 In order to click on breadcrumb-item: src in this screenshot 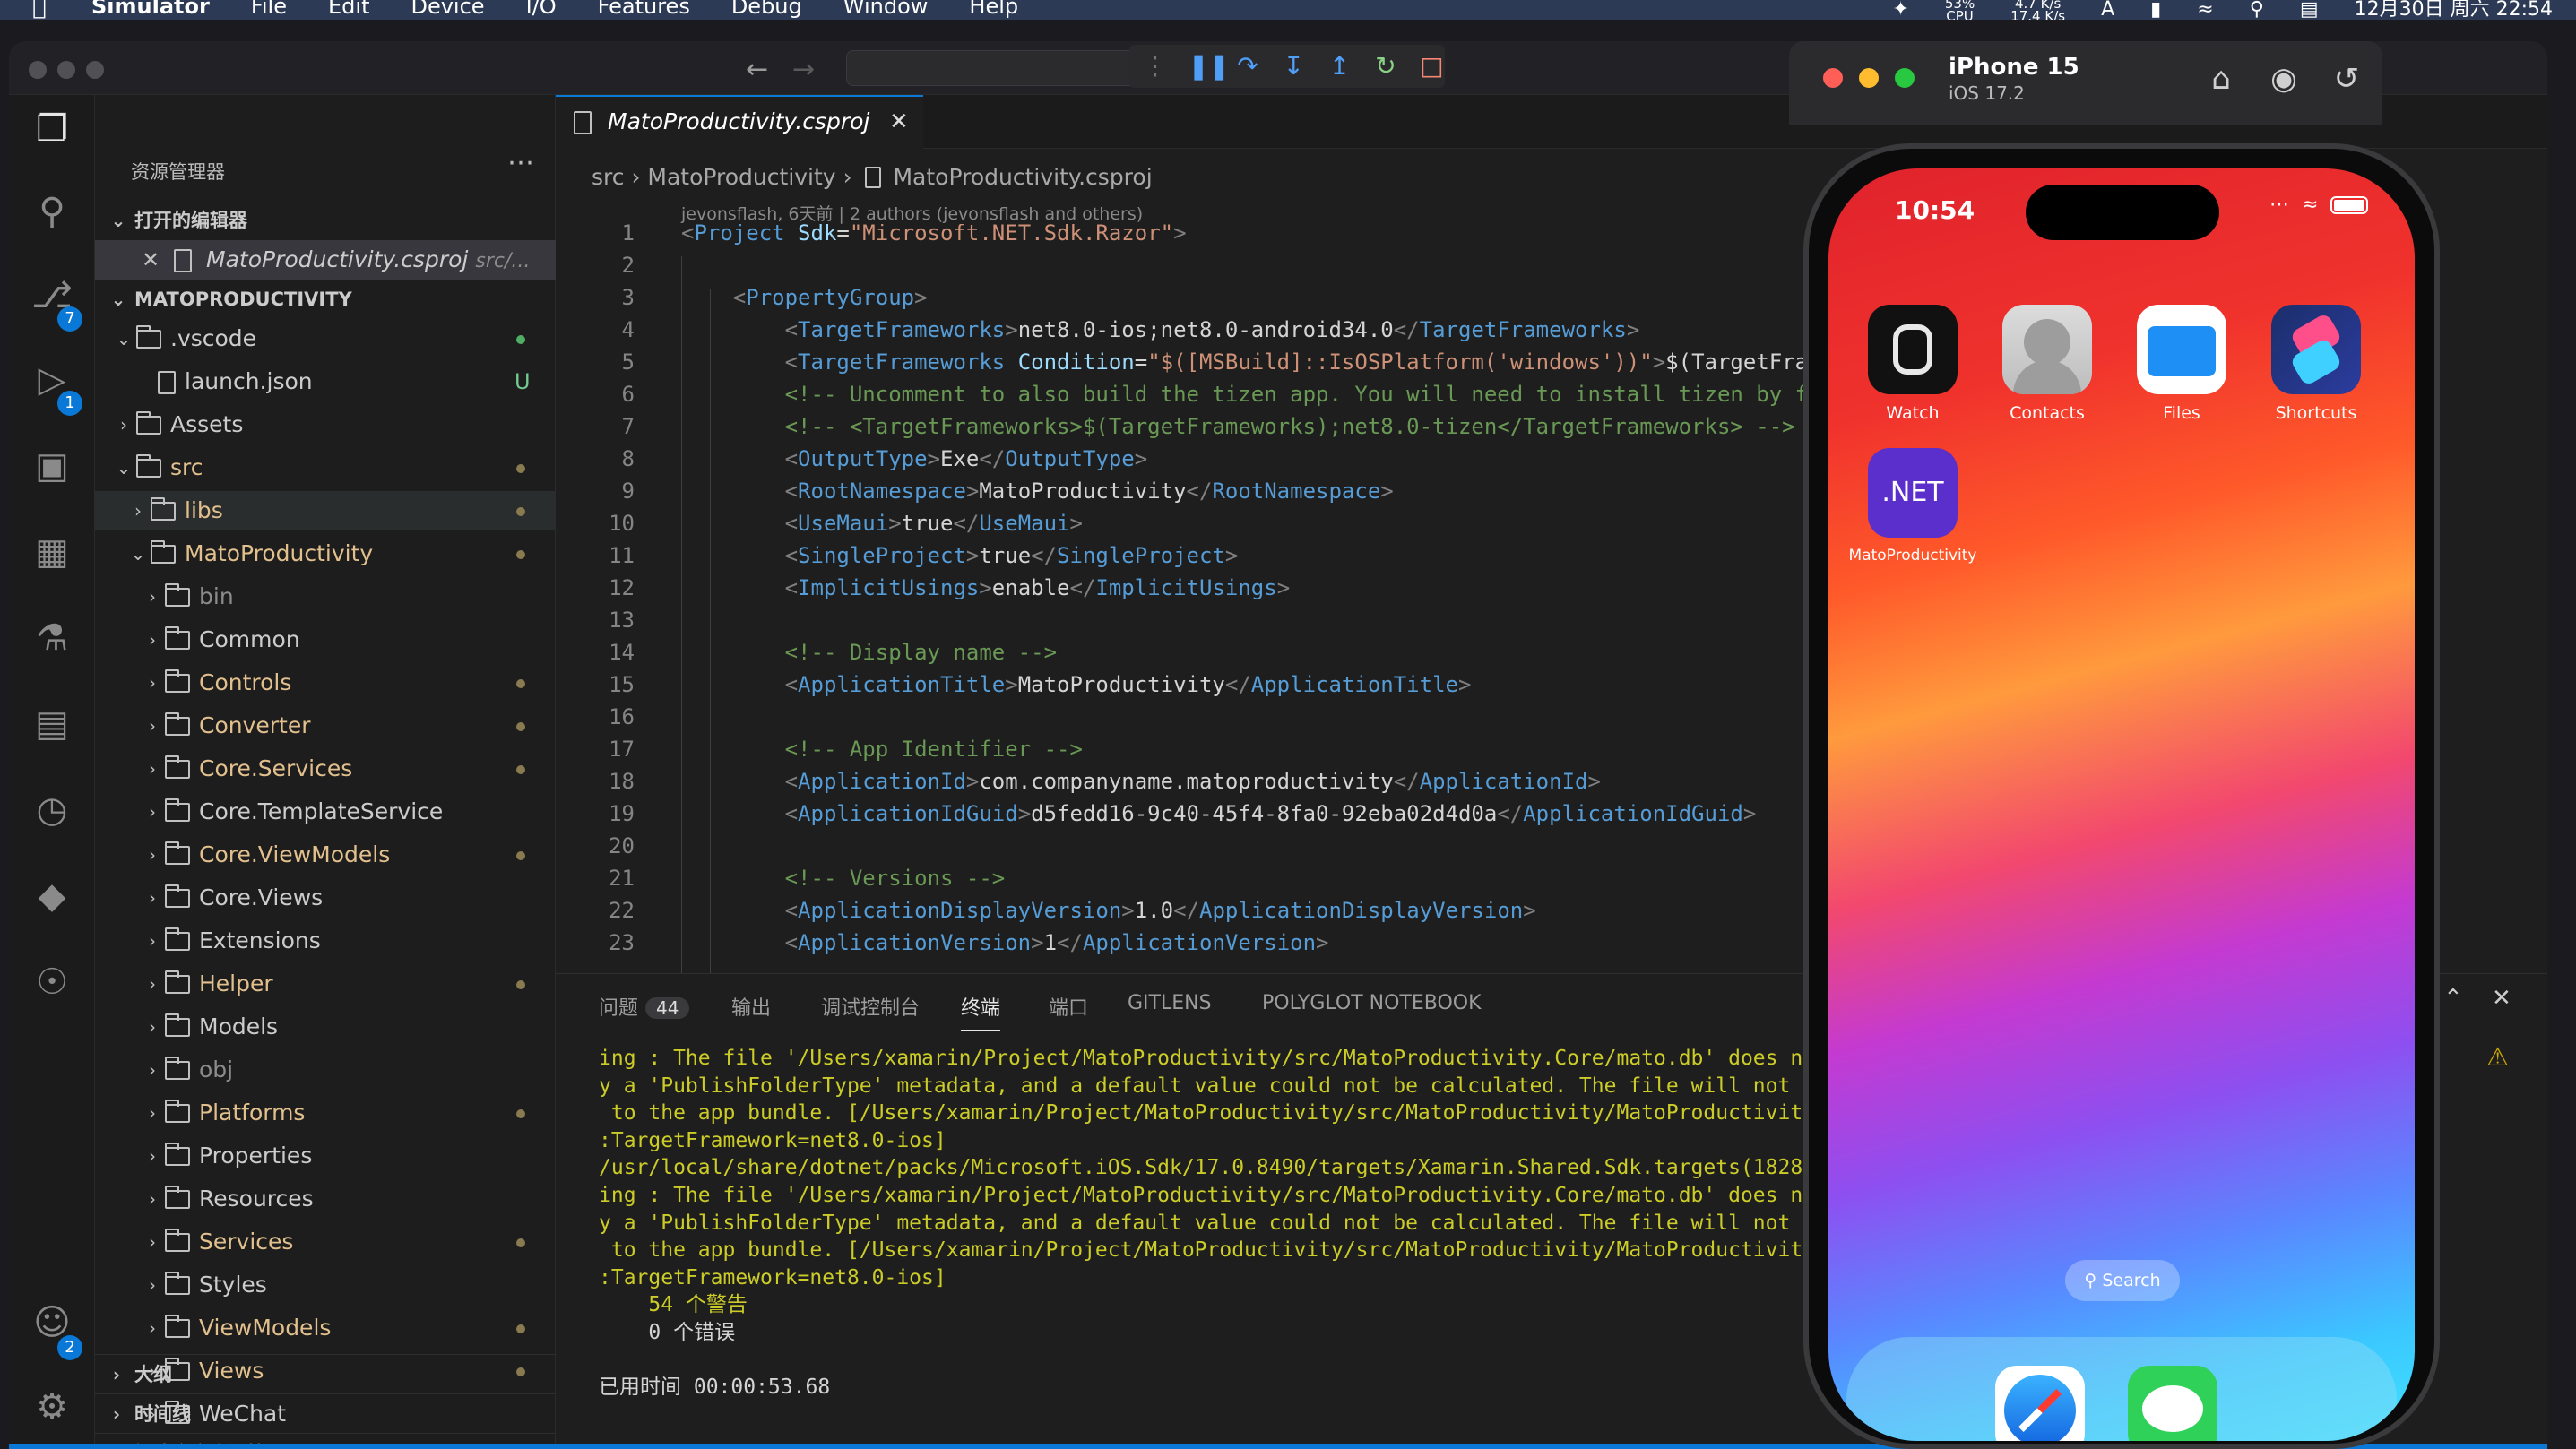, I will do `click(608, 177)`.